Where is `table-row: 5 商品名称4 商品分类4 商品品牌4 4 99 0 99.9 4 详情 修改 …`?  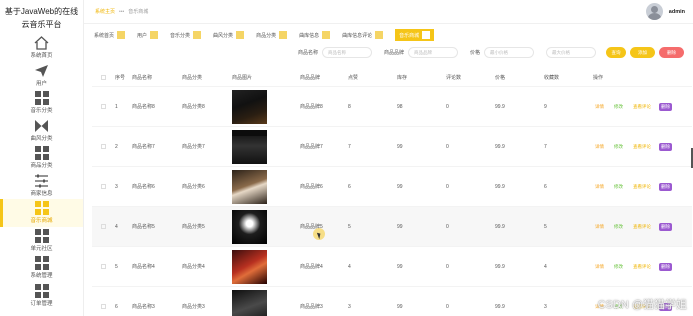 table-row: 5 商品名称4 商品分类4 商品品牌4 4 99 0 99.9 4 详情 修改 … is located at coordinates (392, 266).